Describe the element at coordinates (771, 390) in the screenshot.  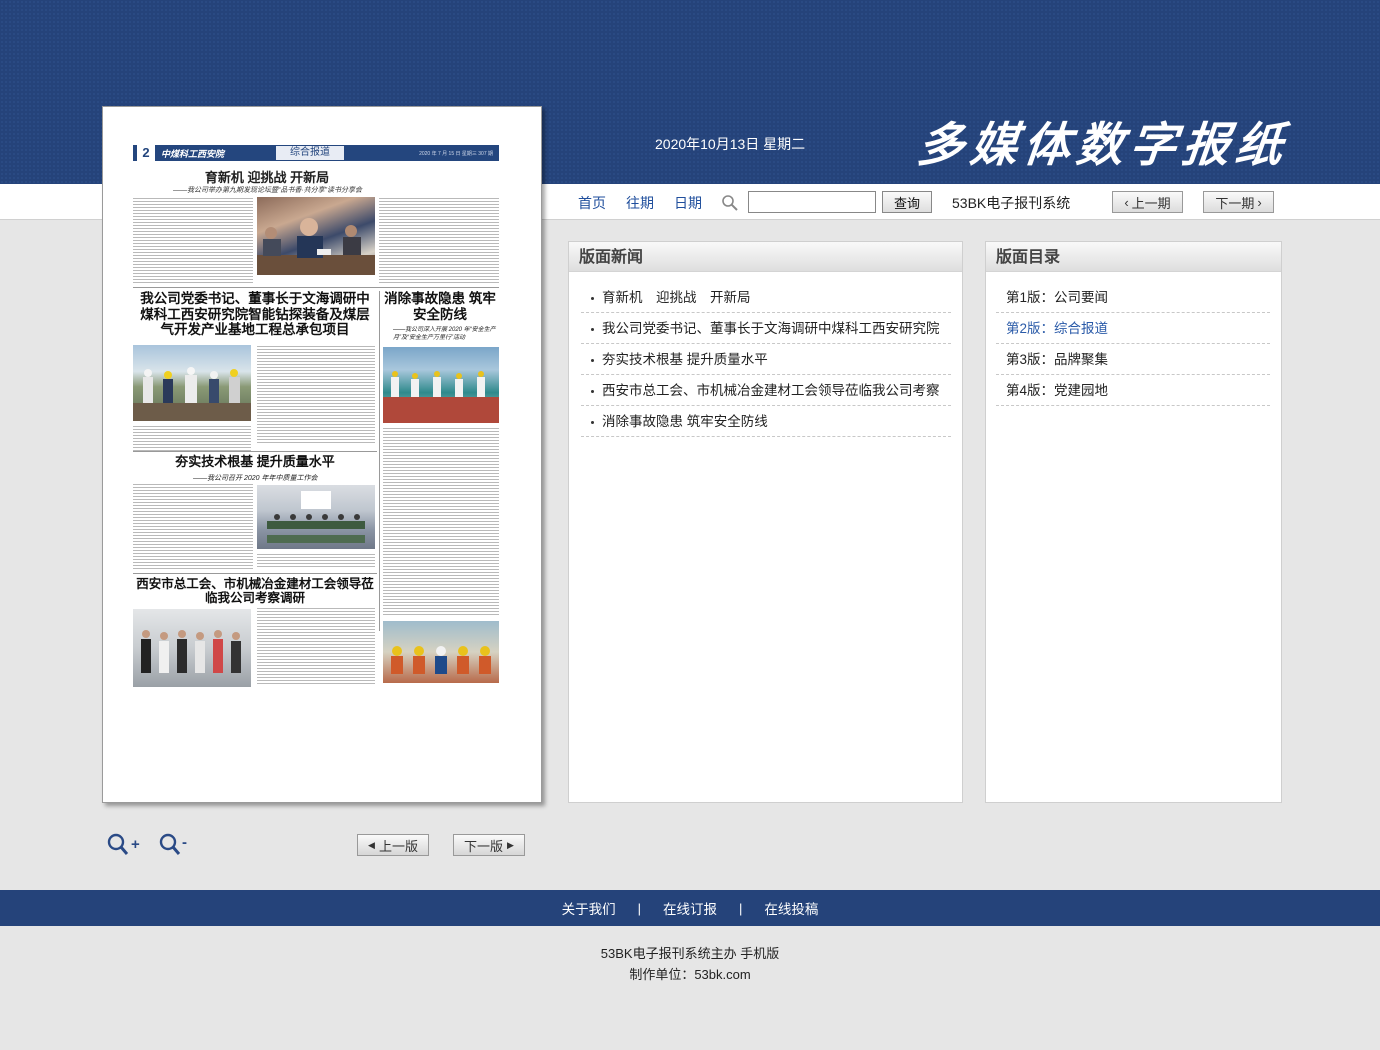
I see `news-item-label: 西安市总工会、市机械冶金建材工会领导莅临我公司考察` at that location.